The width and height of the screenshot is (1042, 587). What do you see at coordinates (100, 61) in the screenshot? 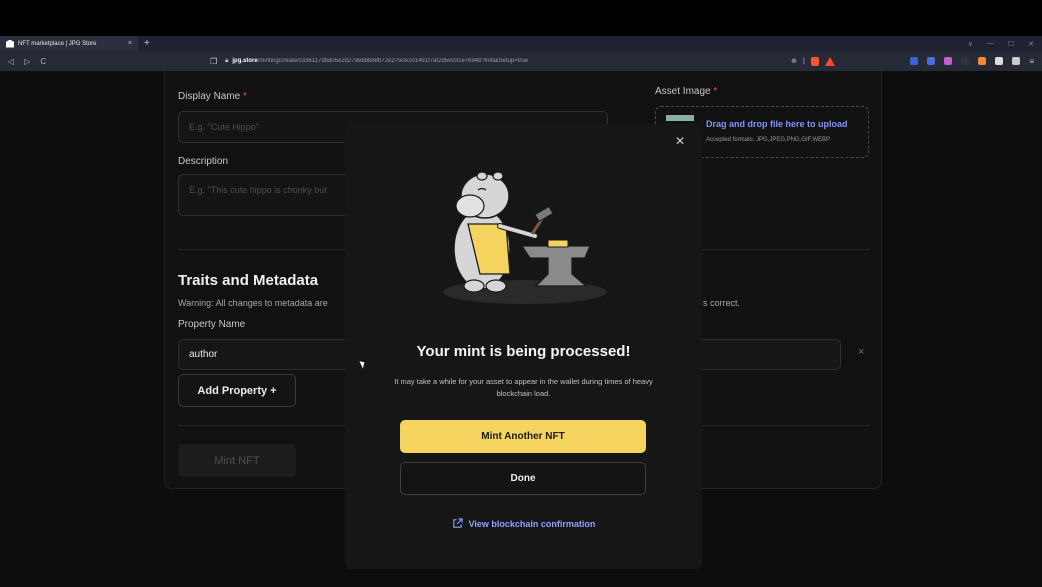
I see `nav-buttons: ◁ ▷ C` at bounding box center [100, 61].